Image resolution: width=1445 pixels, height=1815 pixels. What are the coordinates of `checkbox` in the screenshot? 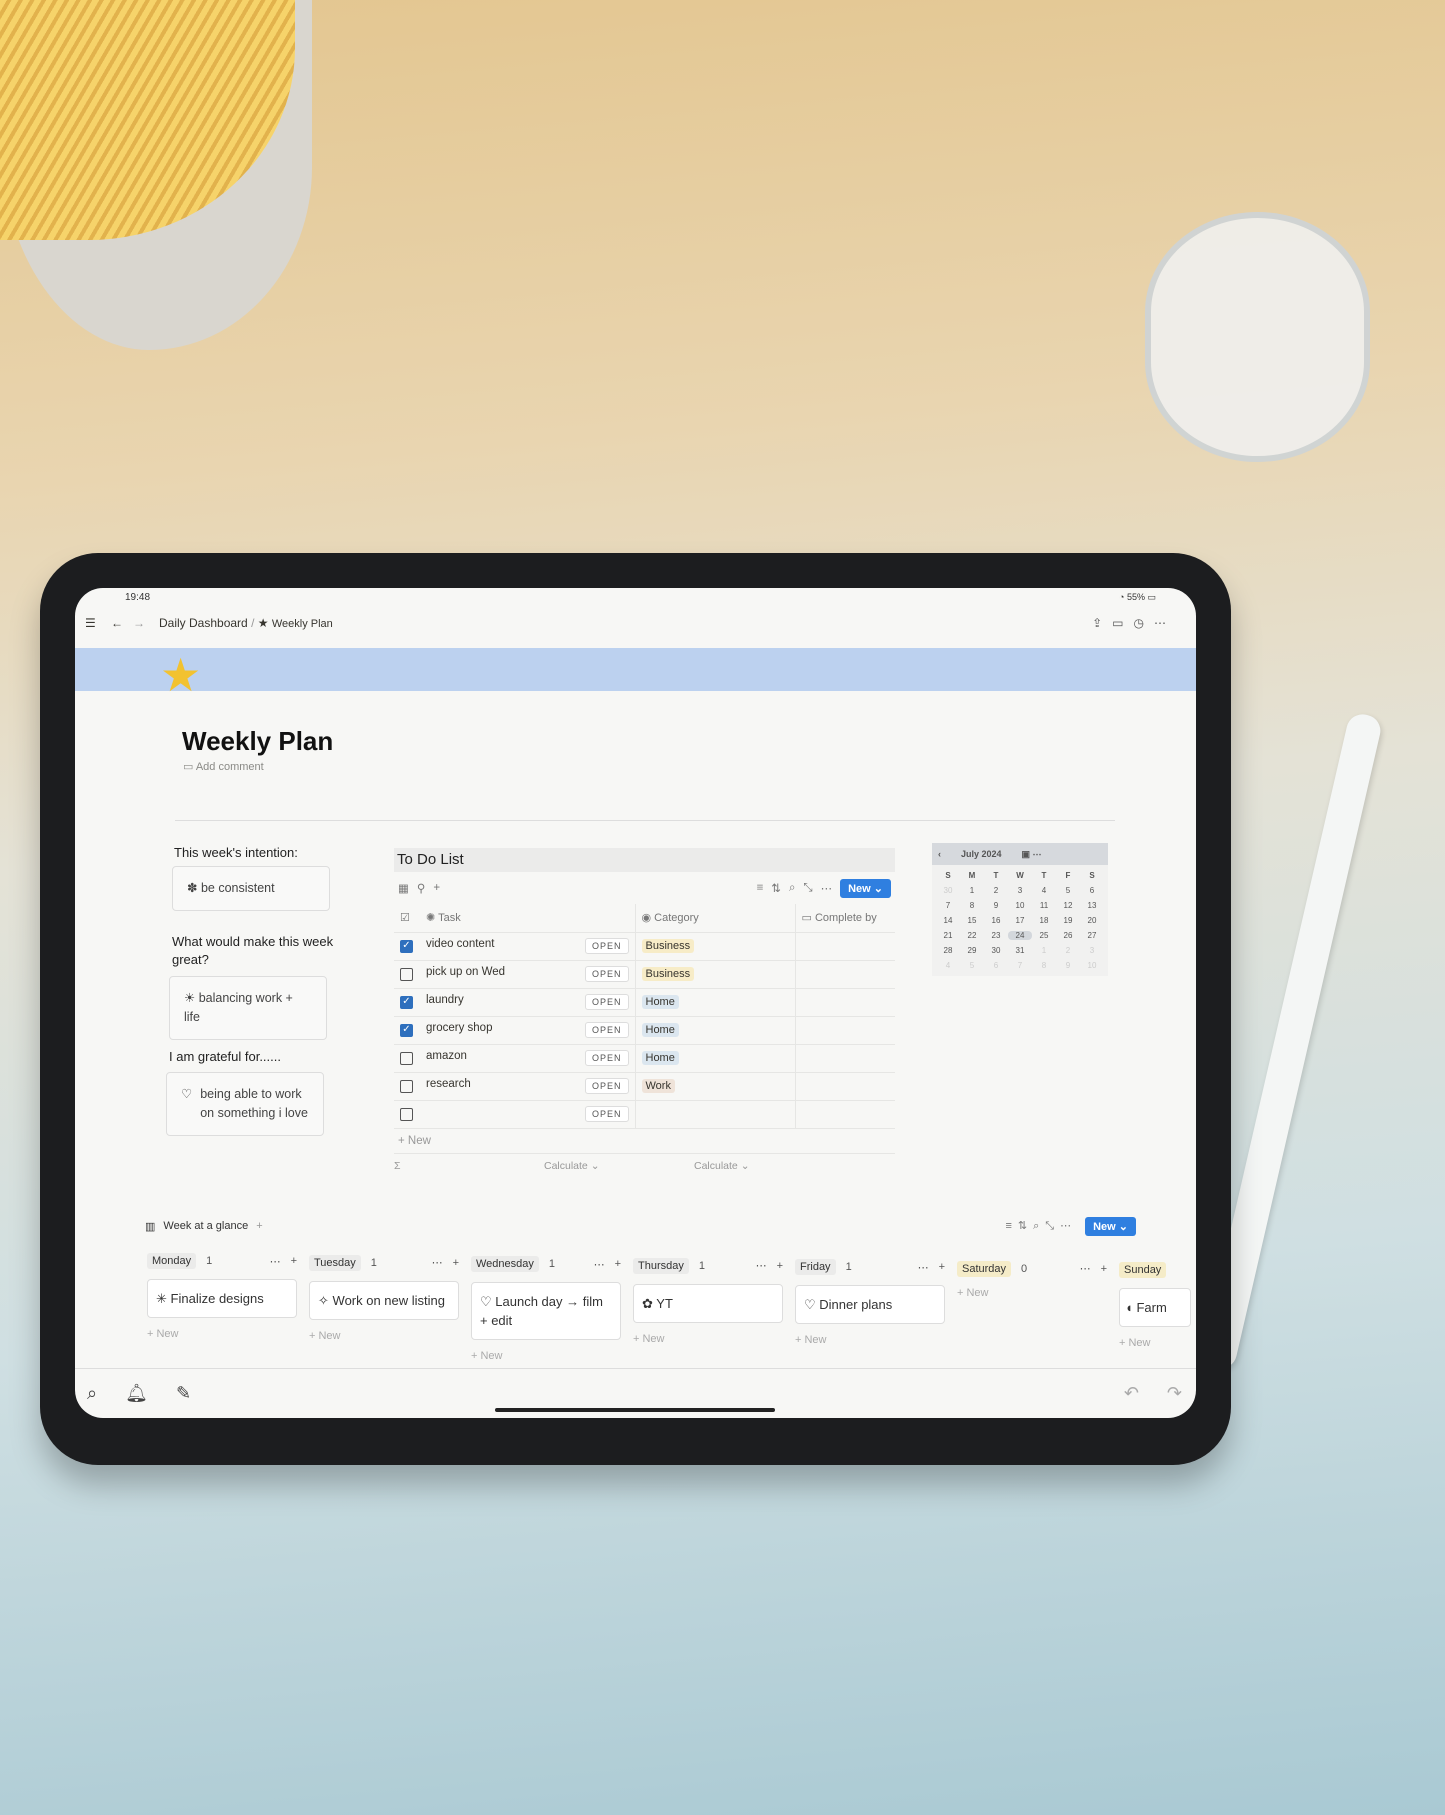 It's located at (406, 1114).